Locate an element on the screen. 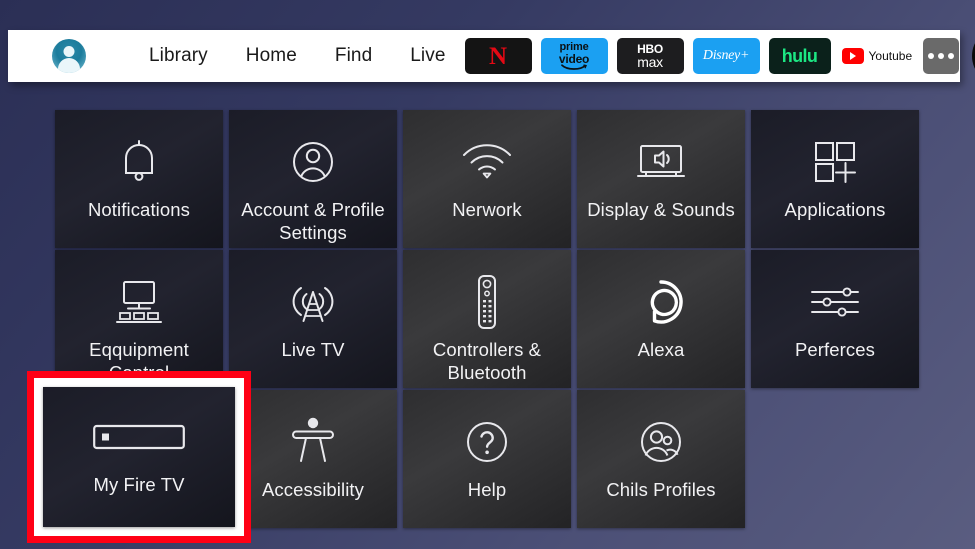 The image size is (975, 549). profile-avatar is located at coordinates (69, 56).